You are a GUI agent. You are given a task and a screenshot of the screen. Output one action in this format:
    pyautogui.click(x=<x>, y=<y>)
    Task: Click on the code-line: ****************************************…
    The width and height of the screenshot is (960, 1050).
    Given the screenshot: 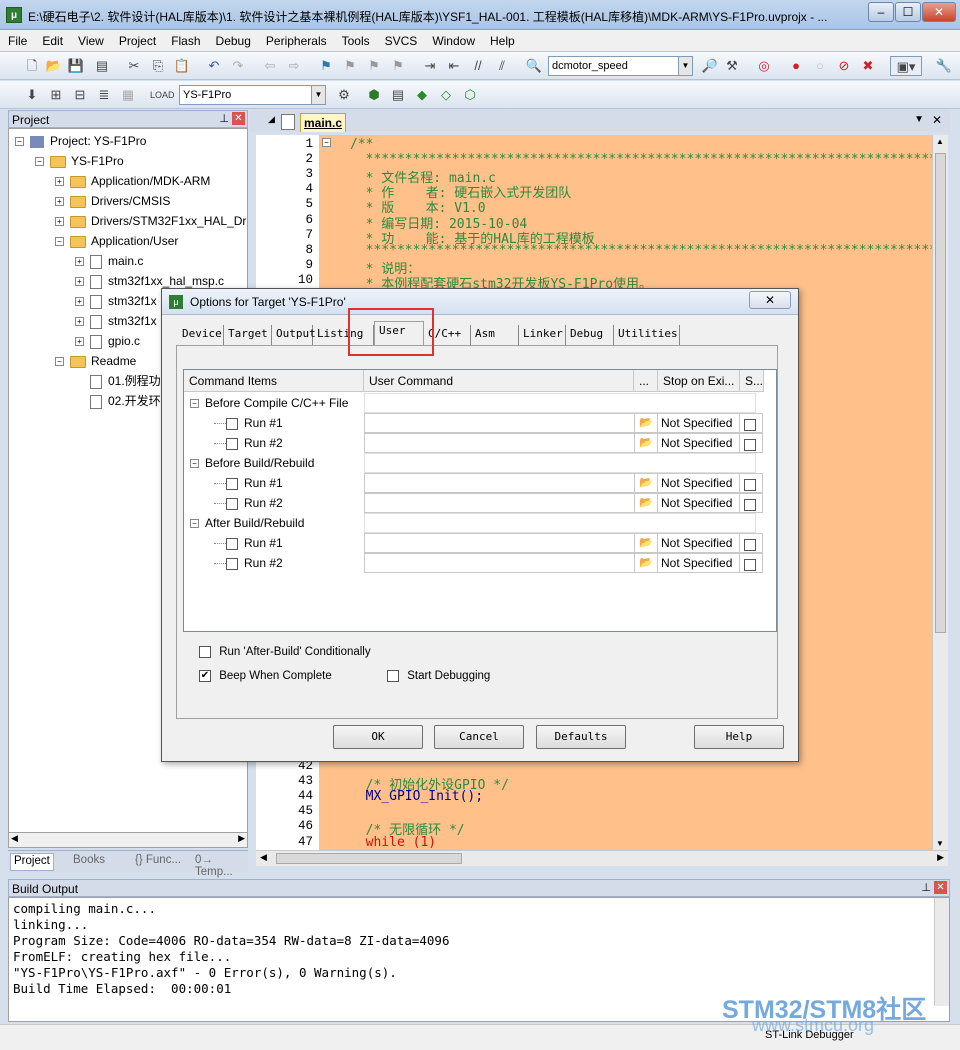 What is the action you would take?
    pyautogui.click(x=641, y=250)
    